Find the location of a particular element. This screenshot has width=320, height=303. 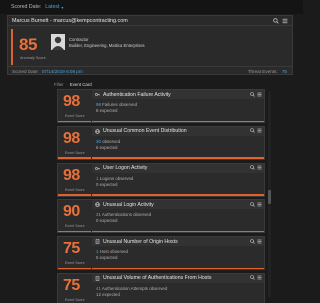

event-title-bar: User Logon Activity is located at coordinates (178, 168).